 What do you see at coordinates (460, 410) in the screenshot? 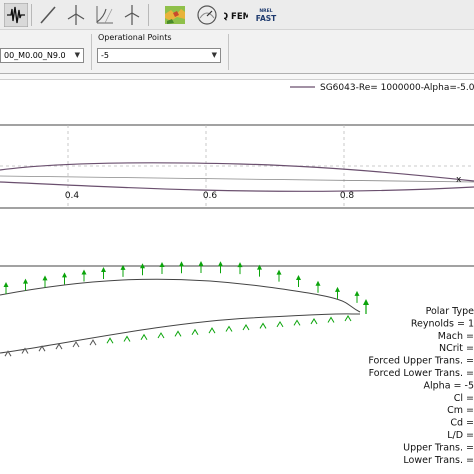
I see `polar-info-line: Cm =` at bounding box center [460, 410].